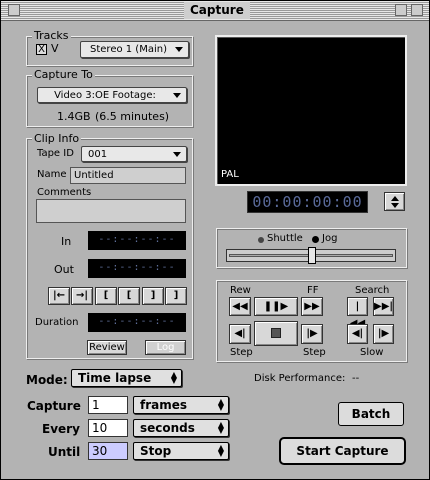  Describe the element at coordinates (64, 452) in the screenshot. I see `until-label: Until` at that location.